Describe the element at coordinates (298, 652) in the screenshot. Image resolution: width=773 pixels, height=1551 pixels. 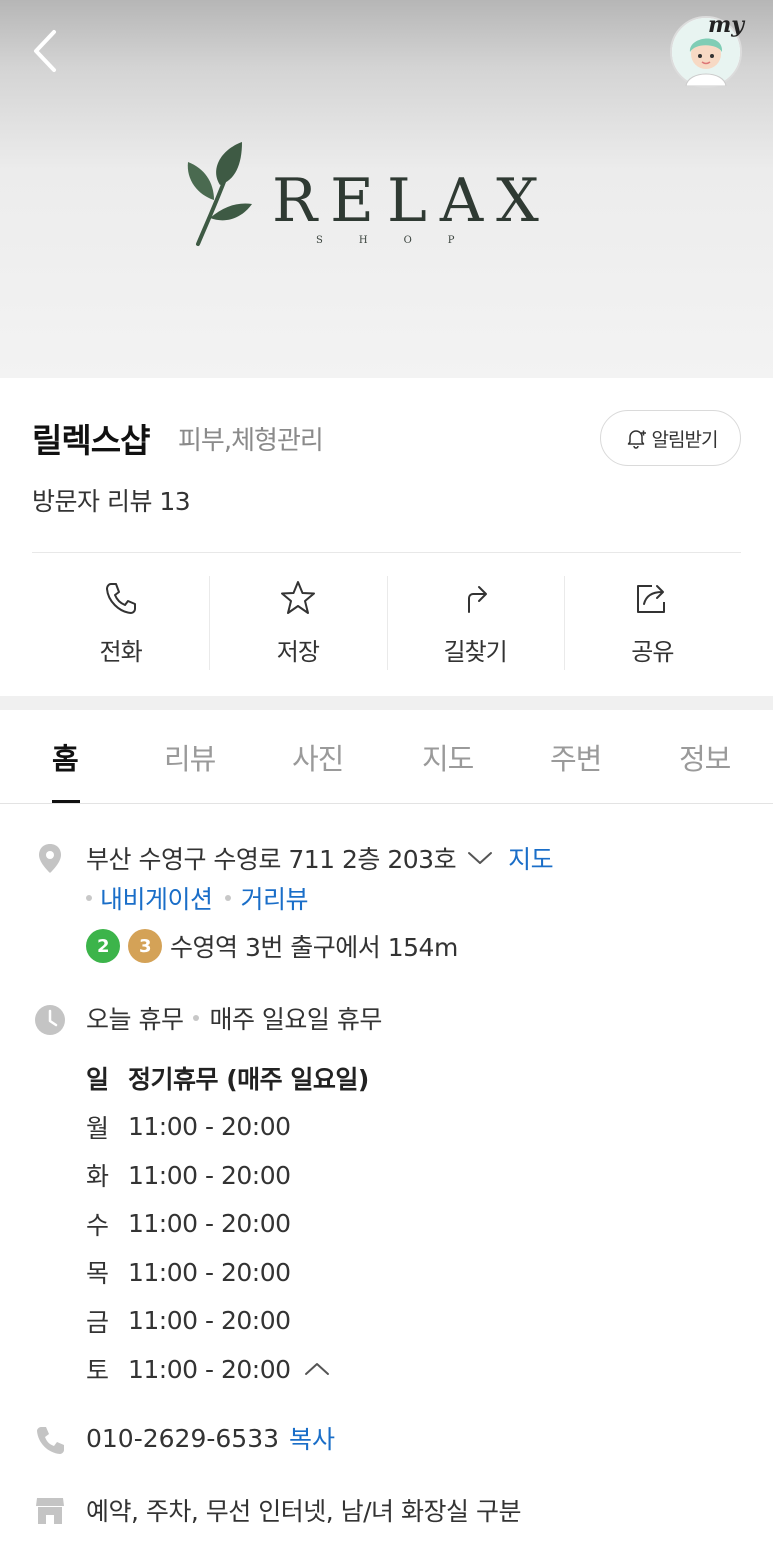
I see `save-label: 저장` at that location.